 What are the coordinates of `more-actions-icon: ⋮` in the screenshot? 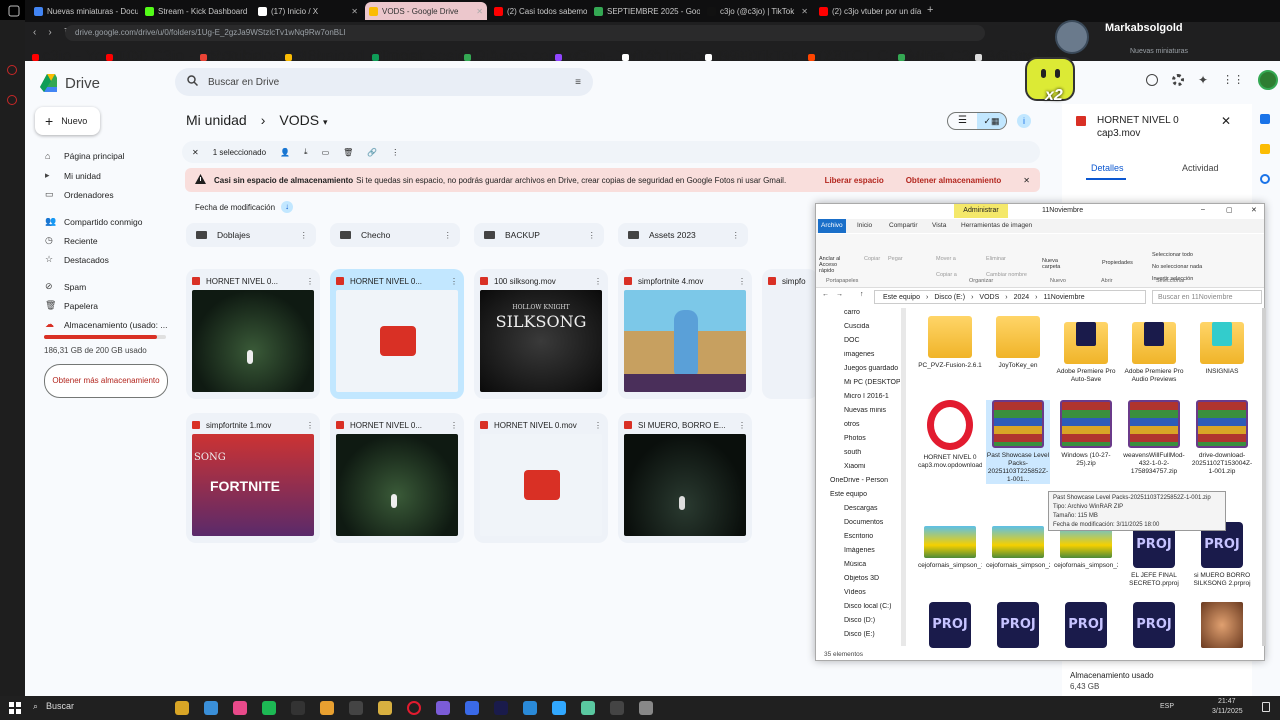 It's located at (395, 152).